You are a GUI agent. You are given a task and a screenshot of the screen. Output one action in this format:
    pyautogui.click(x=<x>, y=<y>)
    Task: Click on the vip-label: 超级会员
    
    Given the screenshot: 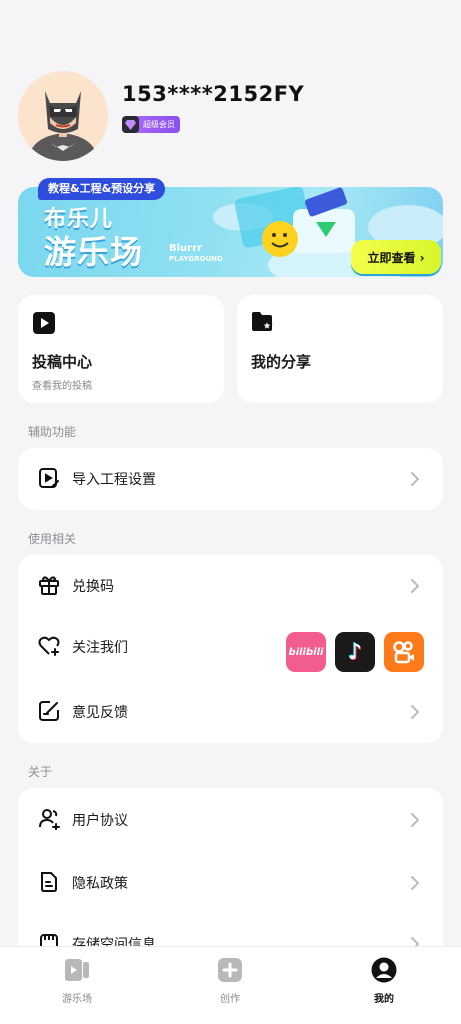 What is the action you would take?
    pyautogui.click(x=159, y=125)
    